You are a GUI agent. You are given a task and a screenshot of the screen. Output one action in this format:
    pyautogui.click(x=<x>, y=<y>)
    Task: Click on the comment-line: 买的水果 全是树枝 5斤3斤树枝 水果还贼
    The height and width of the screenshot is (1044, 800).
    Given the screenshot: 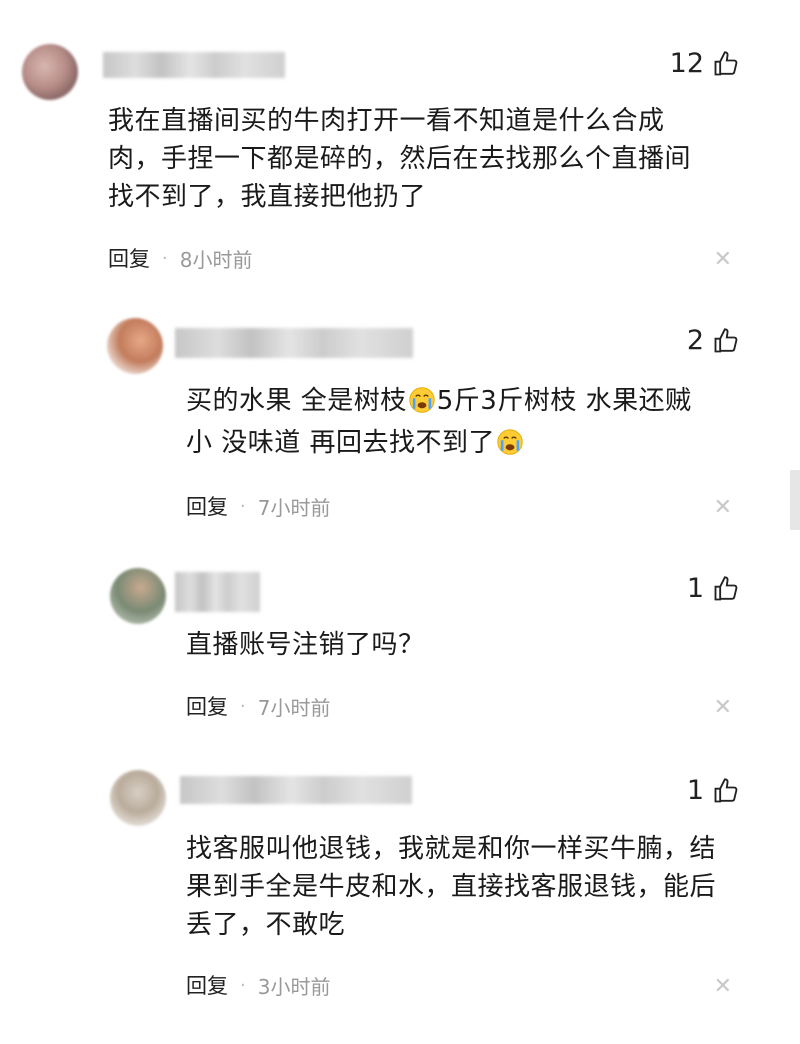 What is the action you would take?
    pyautogui.click(x=439, y=401)
    